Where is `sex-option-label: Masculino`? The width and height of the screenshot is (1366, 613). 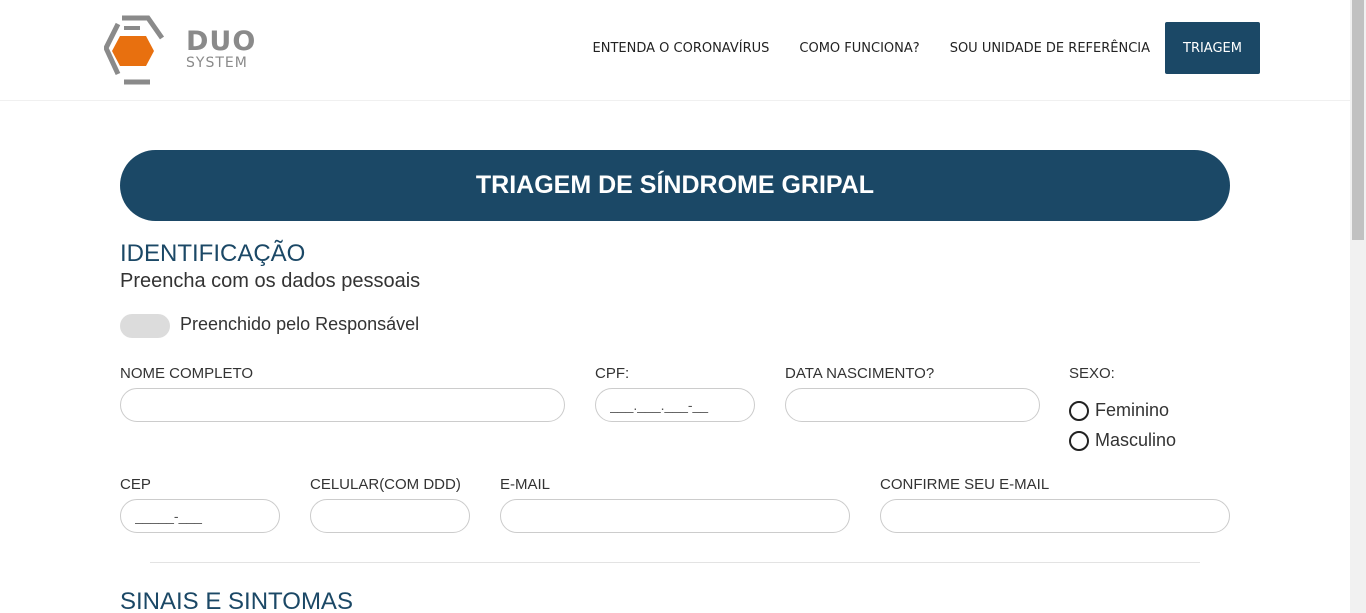
sex-option-label: Masculino is located at coordinates (1136, 440).